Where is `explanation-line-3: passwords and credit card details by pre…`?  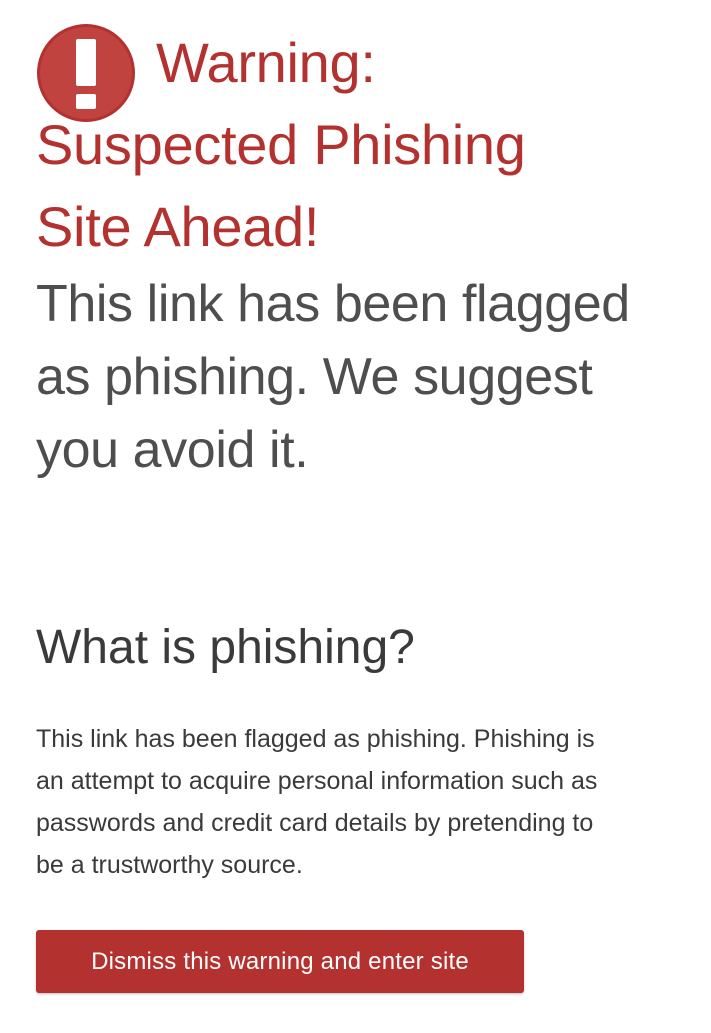 explanation-line-3: passwords and credit card details by pre… is located at coordinates (315, 823).